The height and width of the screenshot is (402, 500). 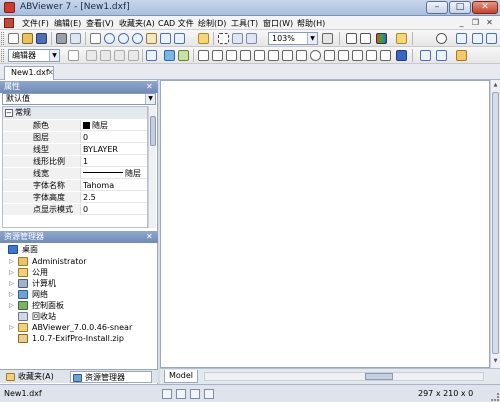 What do you see at coordinates (75, 137) in the screenshot?
I see `property-row: 图层 0` at bounding box center [75, 137].